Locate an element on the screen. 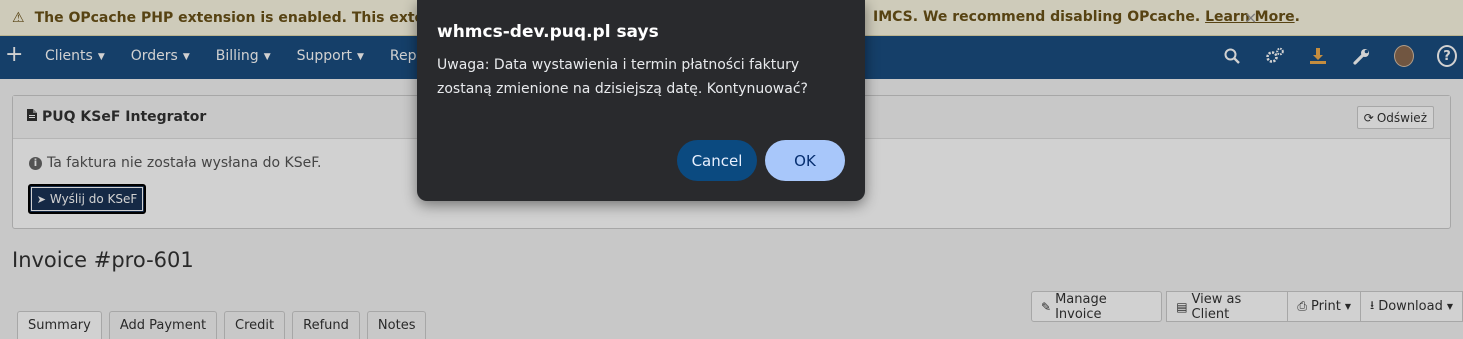 This screenshot has width=1463, height=339. dialog-title: whmcs-dev.puq.pl says is located at coordinates (548, 32).